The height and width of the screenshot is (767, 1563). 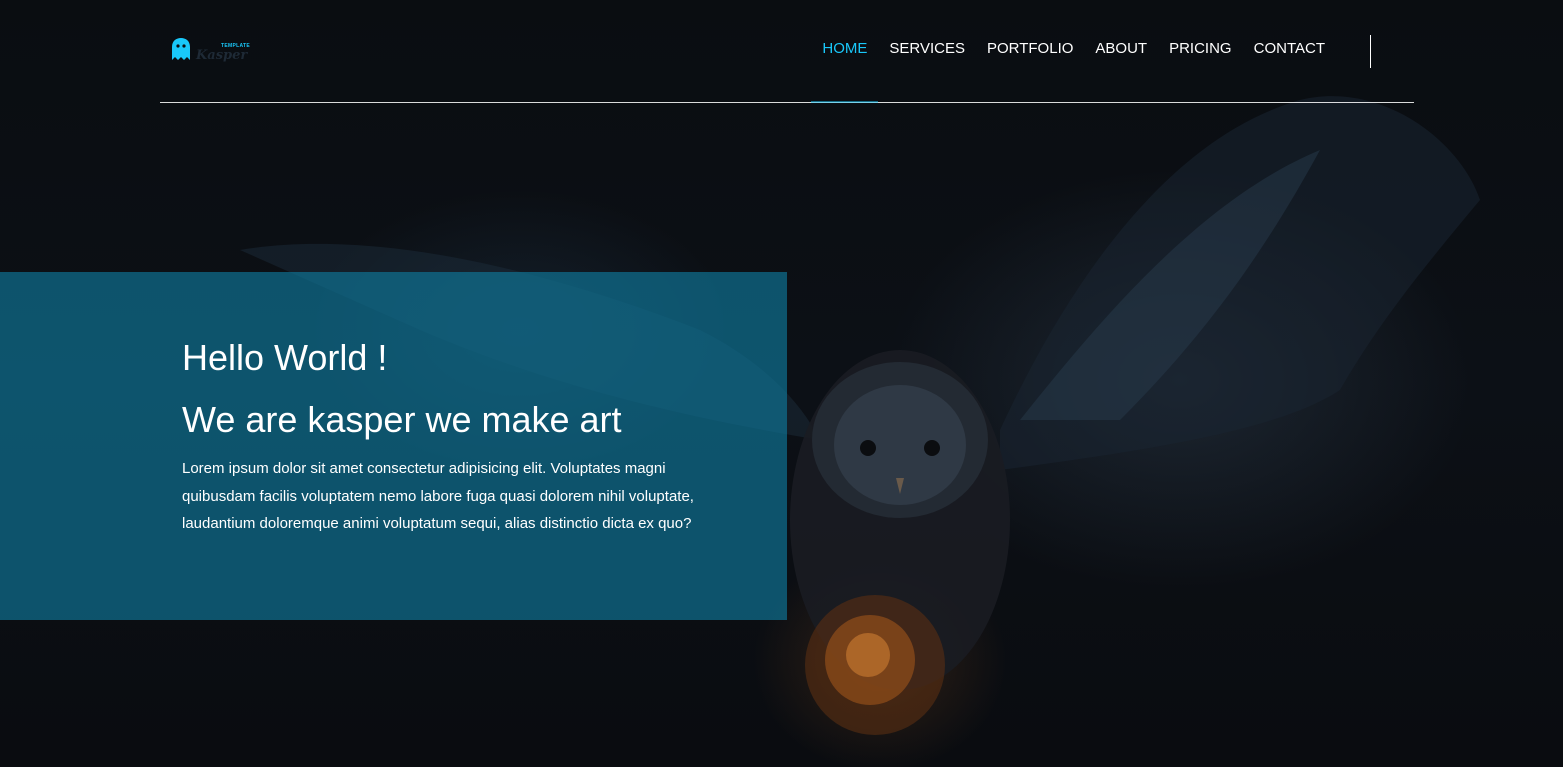 What do you see at coordinates (1200, 51) in the screenshot?
I see `nav-link-pricing: PRICING` at bounding box center [1200, 51].